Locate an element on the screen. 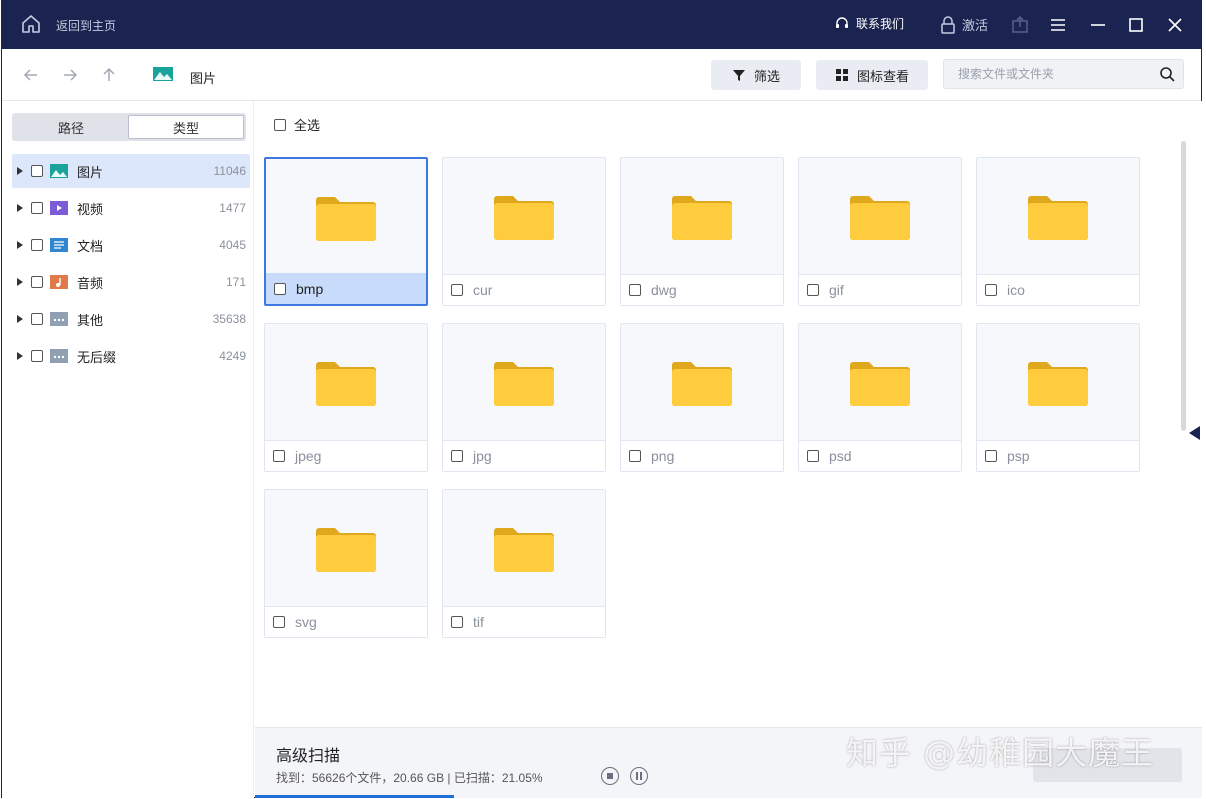  search-input is located at coordinates (1053, 74).